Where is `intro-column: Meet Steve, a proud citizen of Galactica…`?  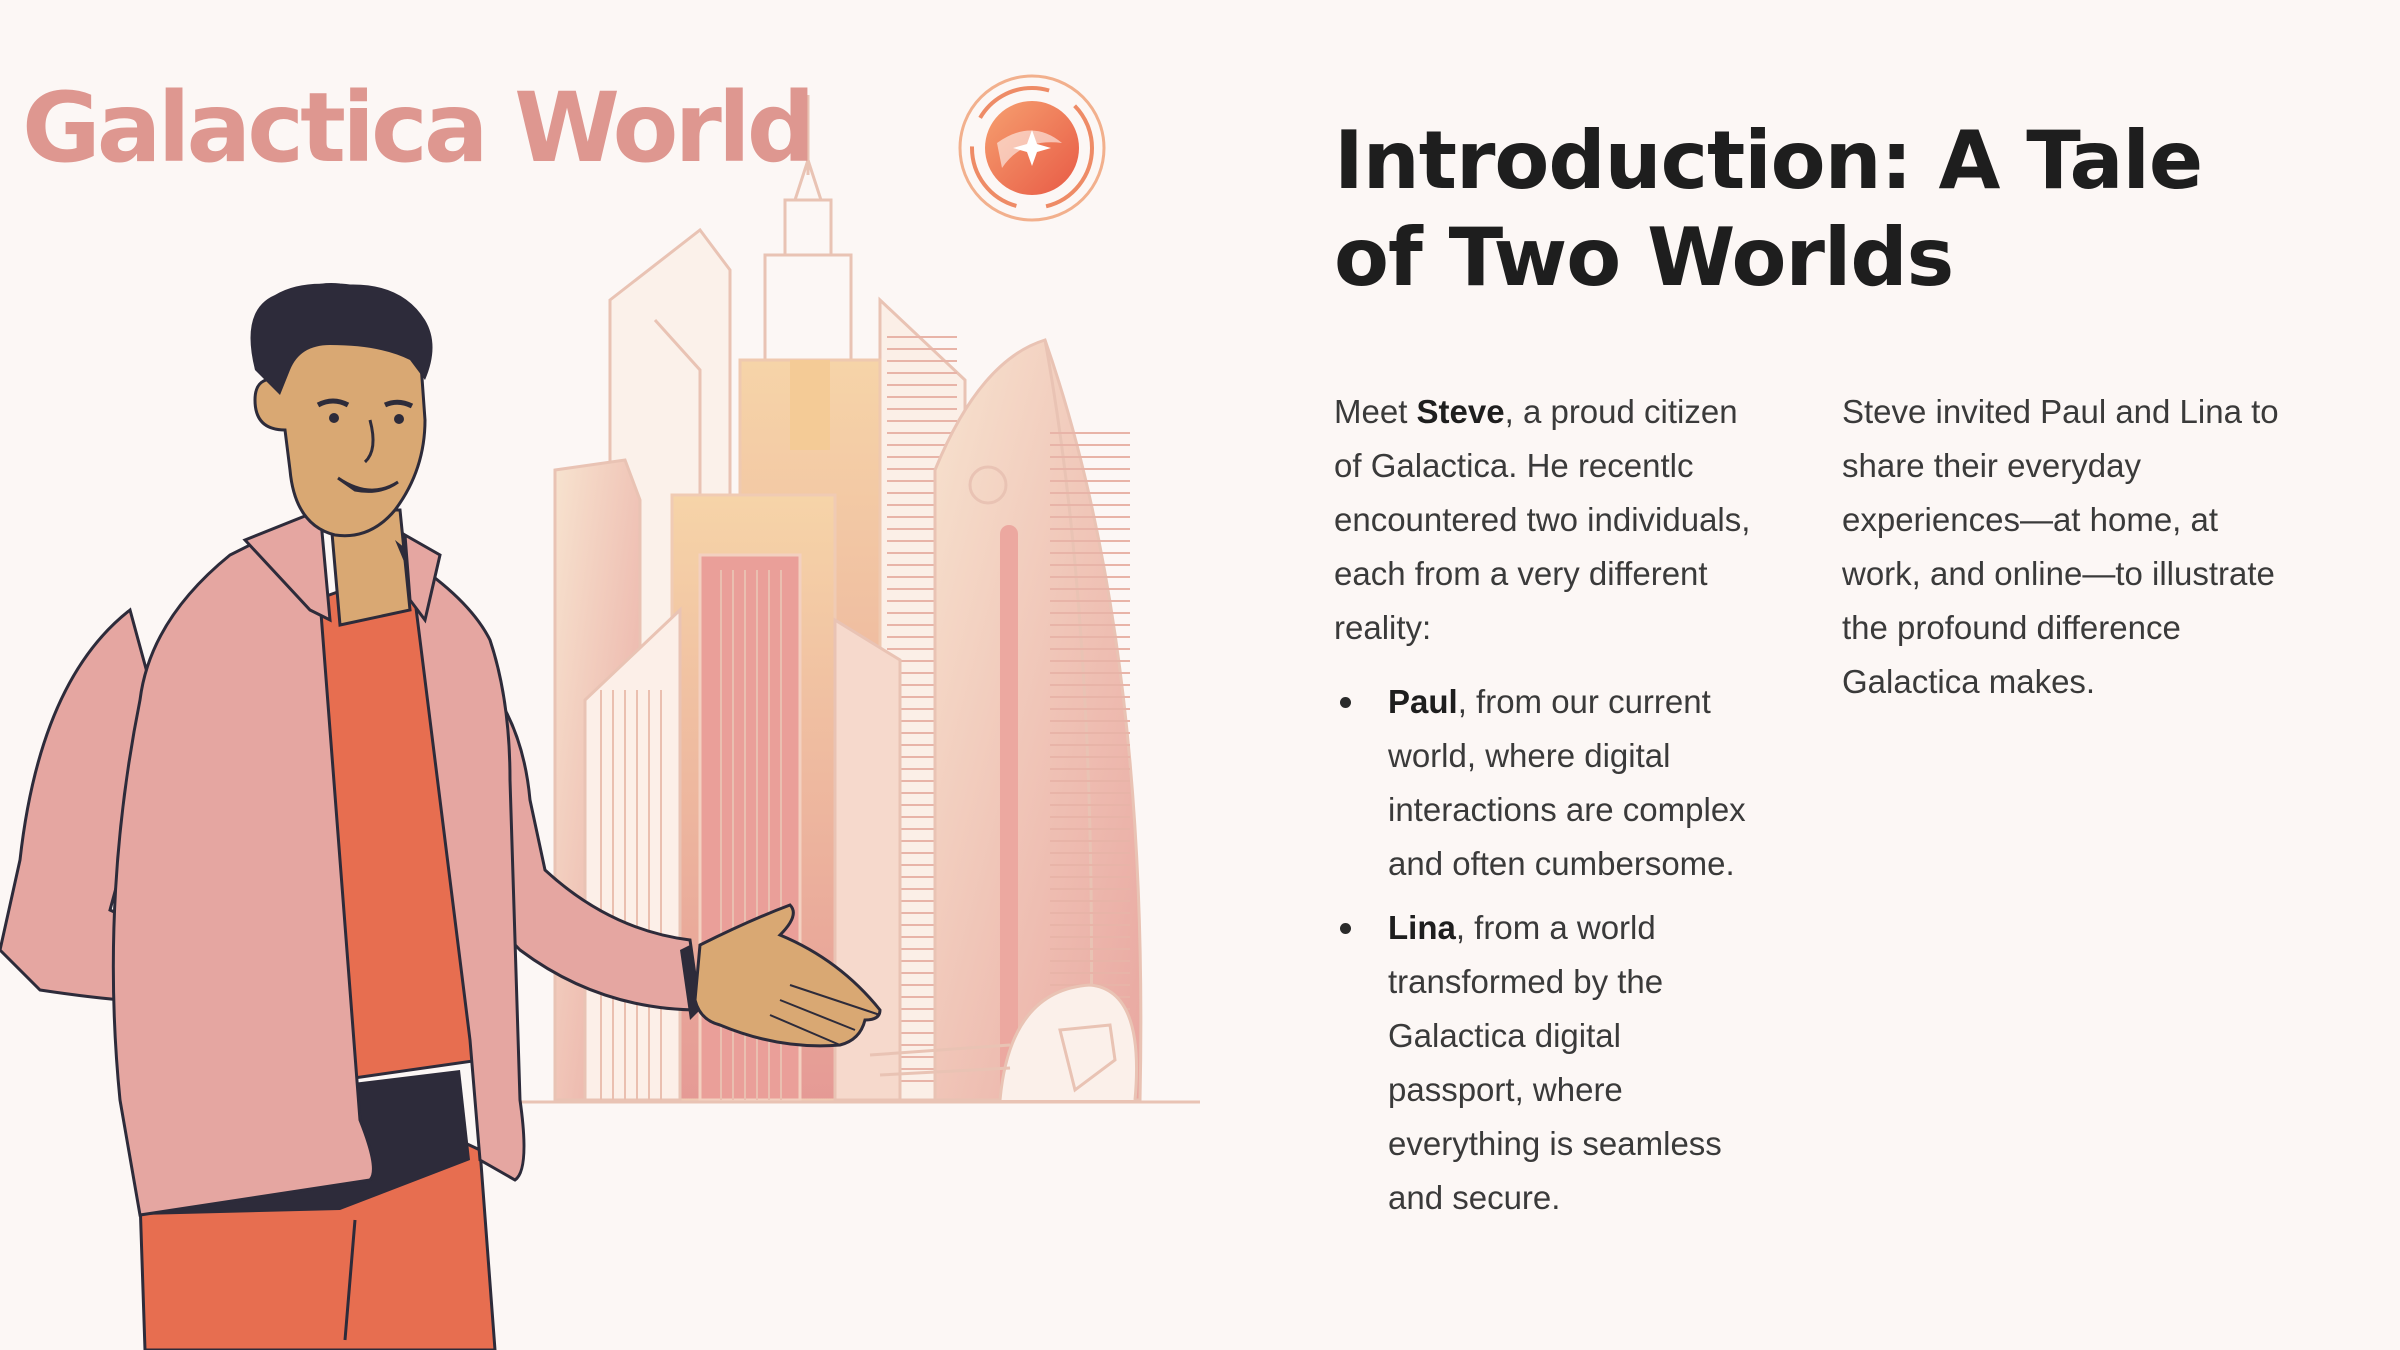 intro-column: Meet Steve, a proud citizen of Galactica… is located at coordinates (1544, 810).